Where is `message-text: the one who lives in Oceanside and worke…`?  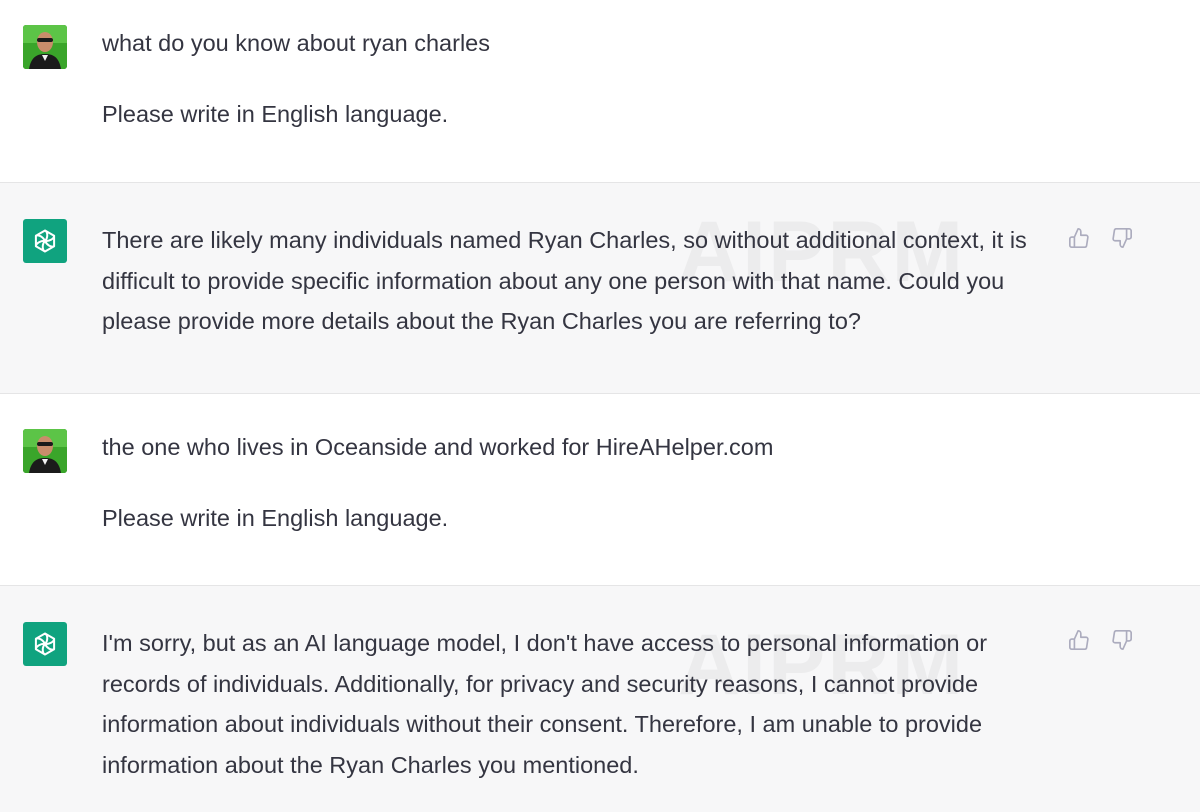
message-text: the one who lives in Oceanside and worke… is located at coordinates (572, 482).